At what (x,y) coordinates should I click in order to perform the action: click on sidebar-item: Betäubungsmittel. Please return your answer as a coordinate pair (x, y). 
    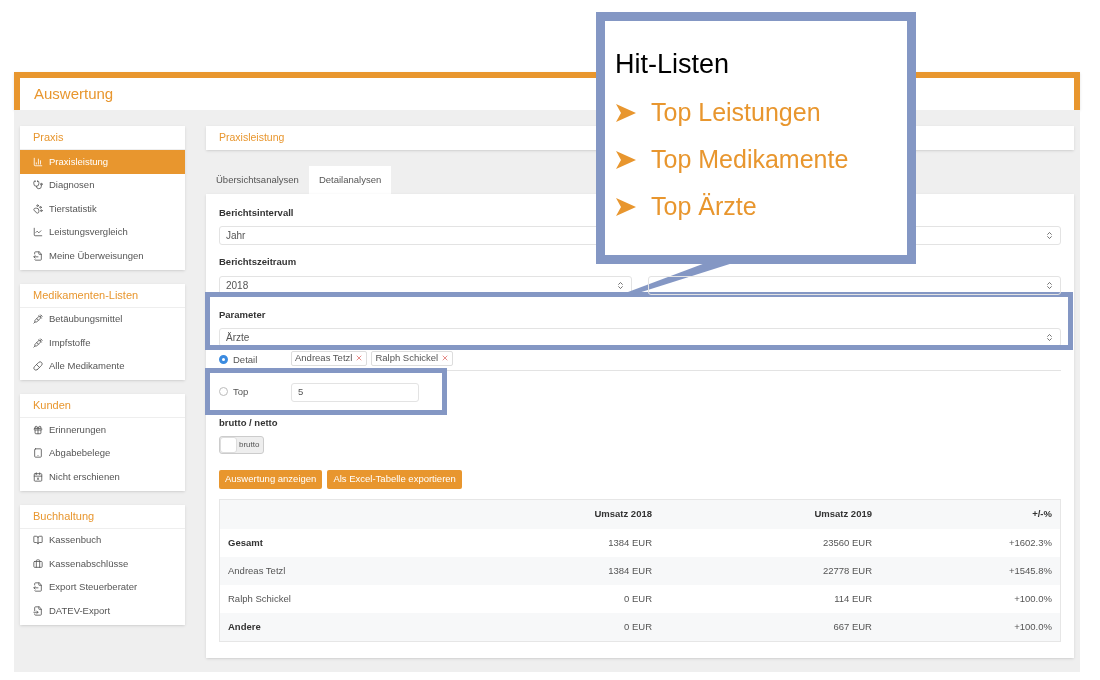
    Looking at the image, I should click on (102, 319).